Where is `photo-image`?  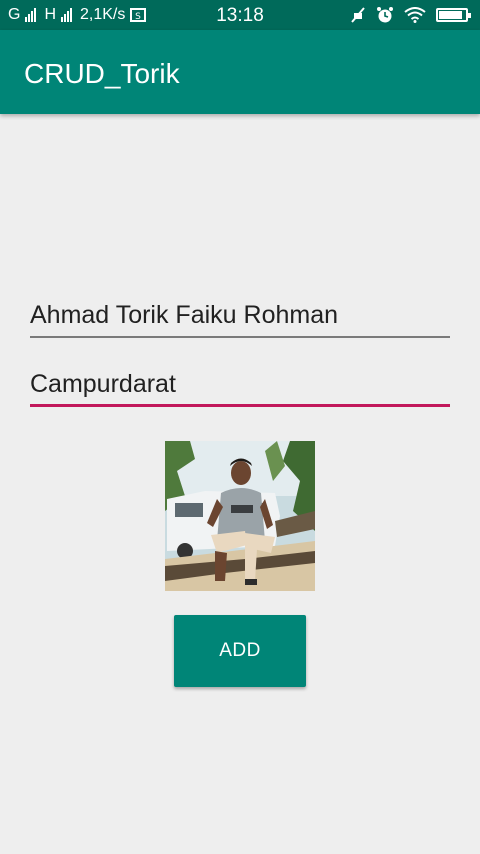
photo-image is located at coordinates (240, 516).